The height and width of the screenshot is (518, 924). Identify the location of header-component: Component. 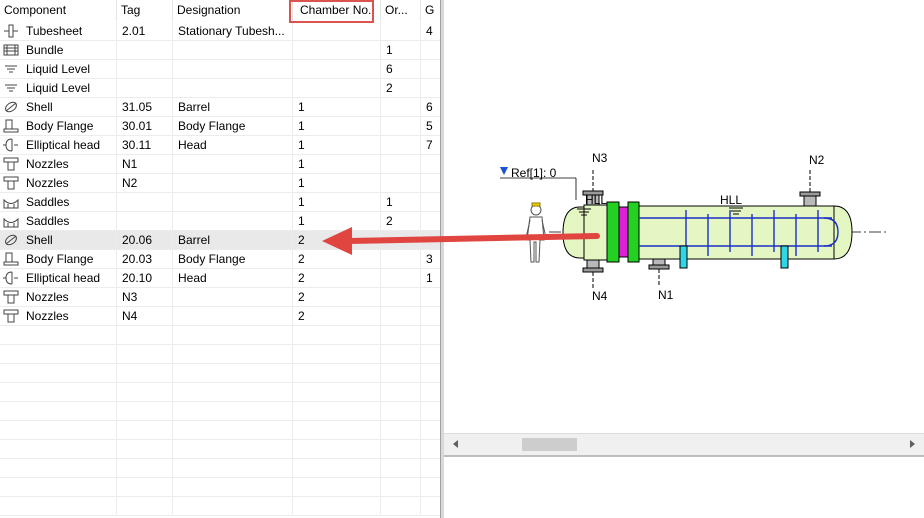
(58, 10).